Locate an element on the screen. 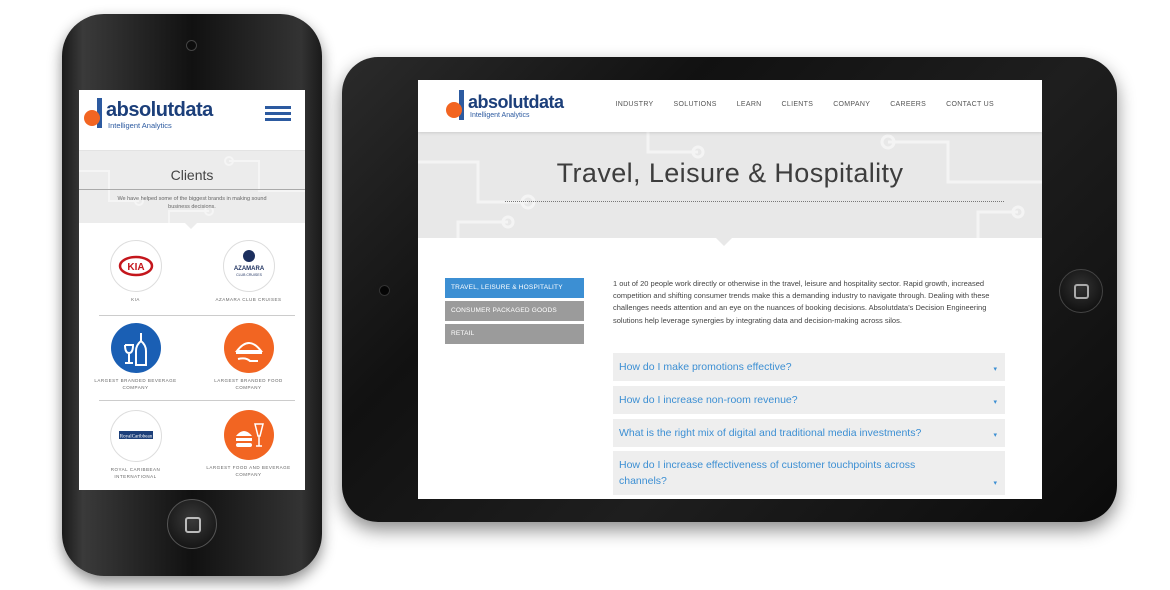 The image size is (1170, 590). nav-careers: CAREERS is located at coordinates (908, 104).